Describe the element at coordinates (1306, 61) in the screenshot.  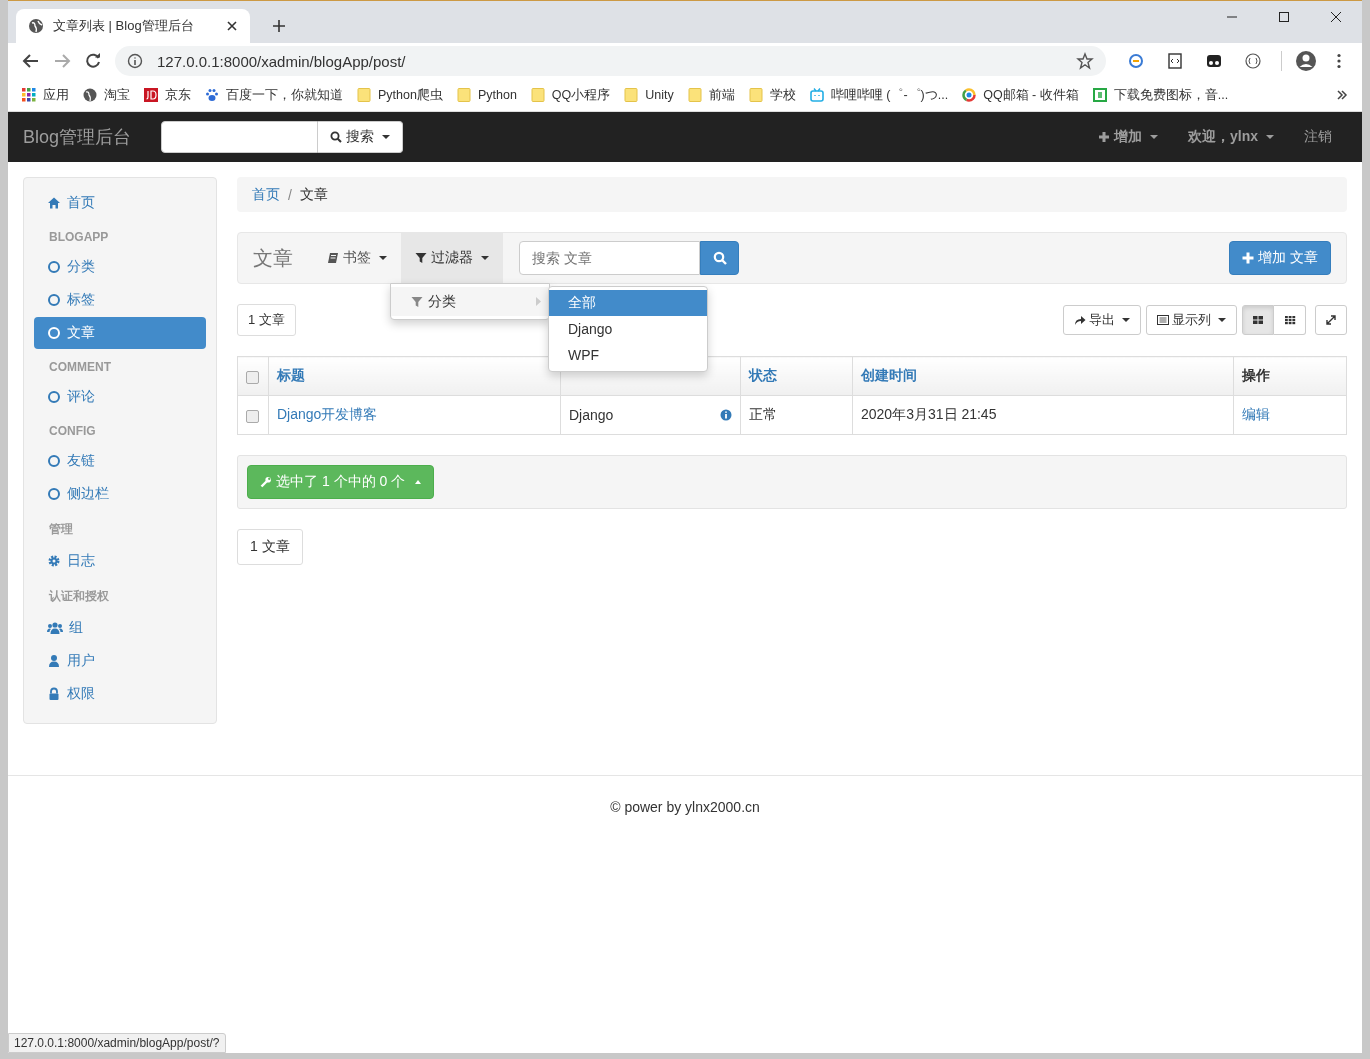
I see `profile-icon` at that location.